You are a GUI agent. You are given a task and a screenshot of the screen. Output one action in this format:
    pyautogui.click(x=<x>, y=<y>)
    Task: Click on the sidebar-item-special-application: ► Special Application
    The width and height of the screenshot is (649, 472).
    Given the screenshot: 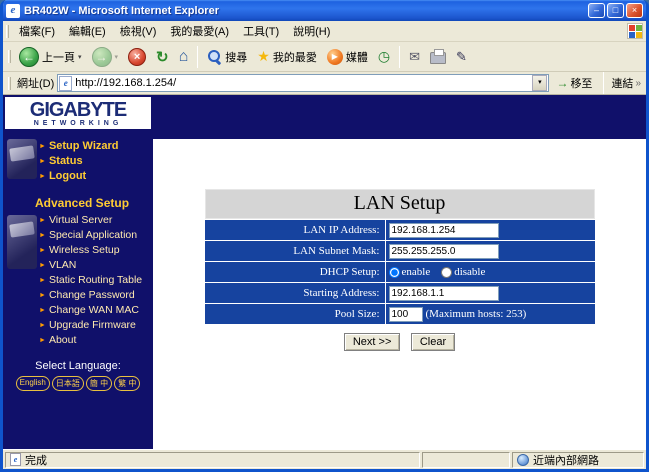 What is the action you would take?
    pyautogui.click(x=90, y=235)
    